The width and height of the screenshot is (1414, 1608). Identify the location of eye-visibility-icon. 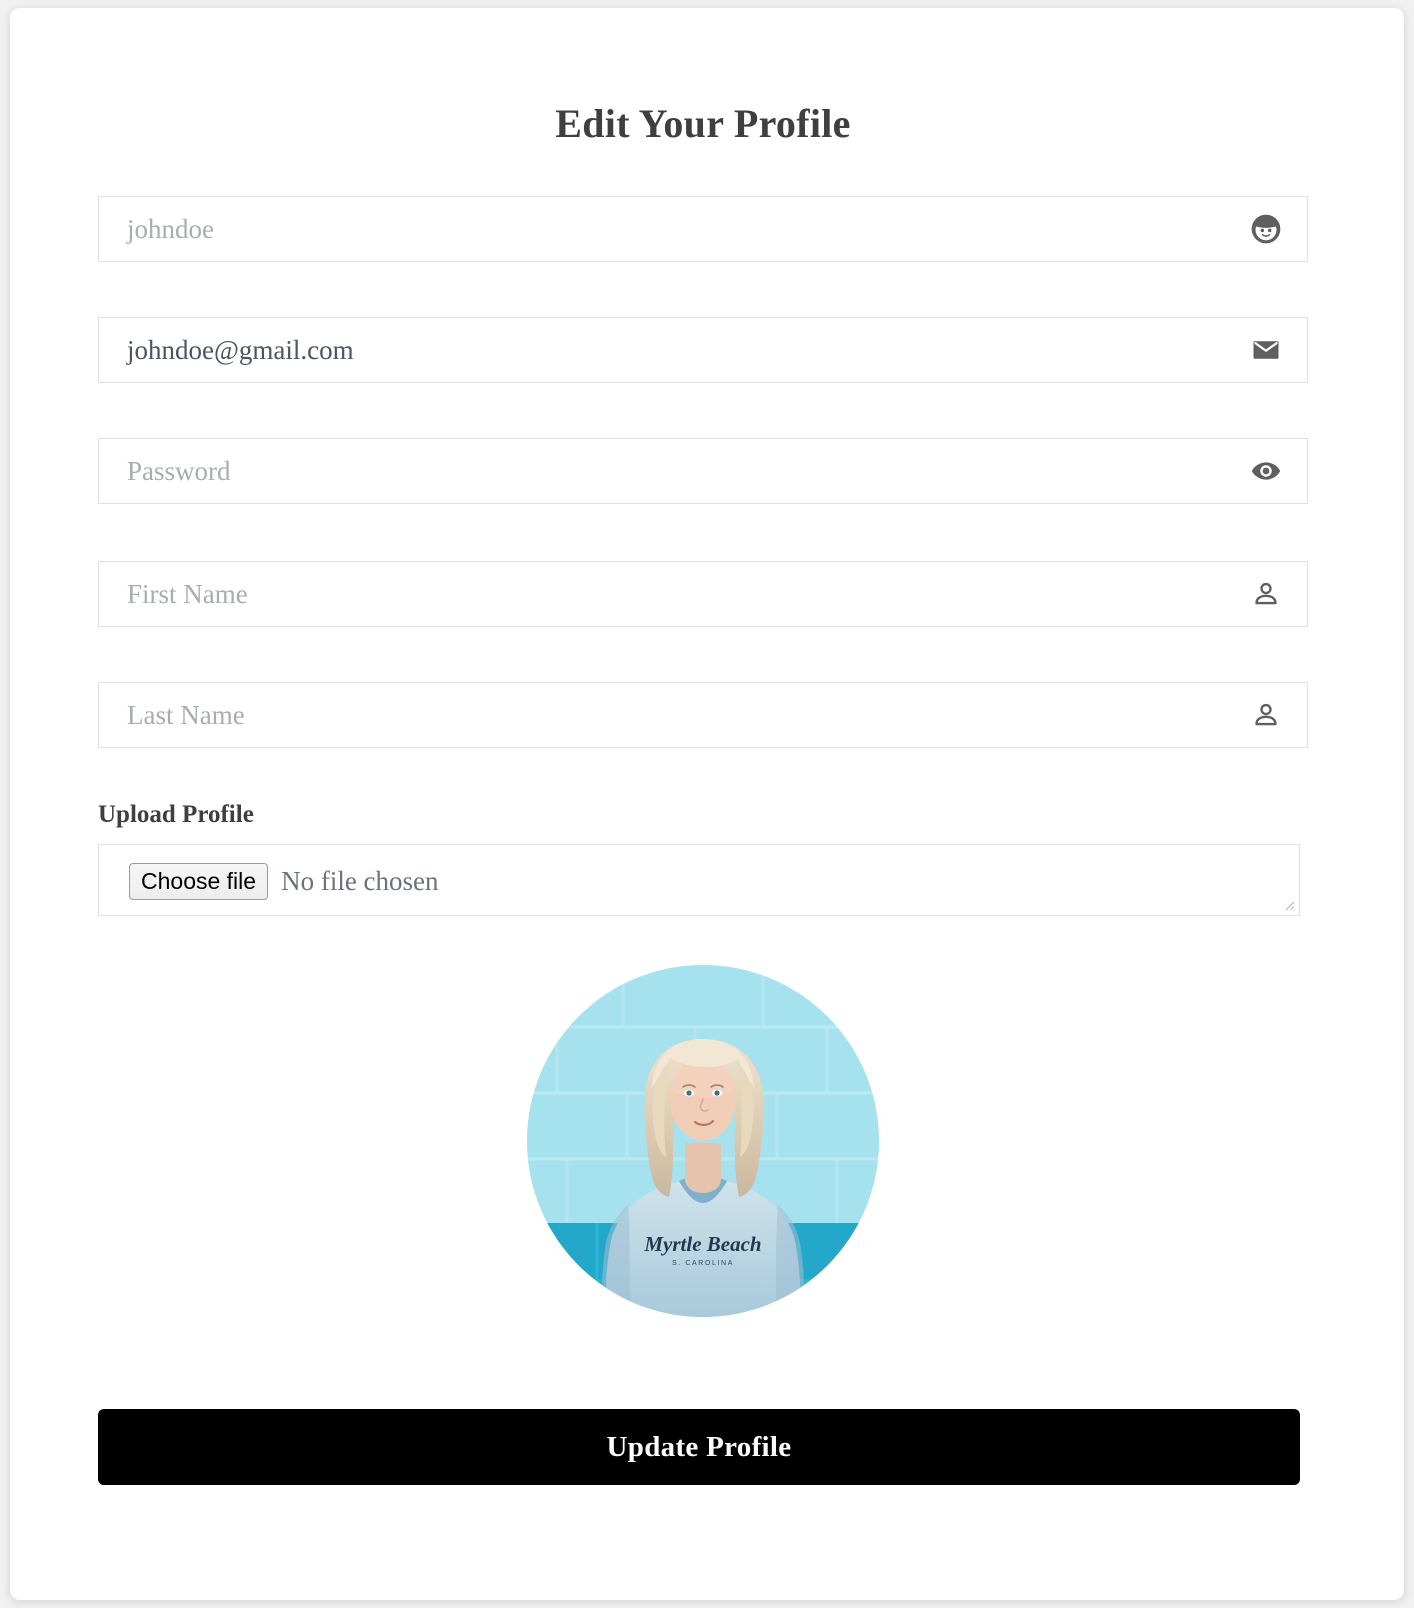
(1266, 471).